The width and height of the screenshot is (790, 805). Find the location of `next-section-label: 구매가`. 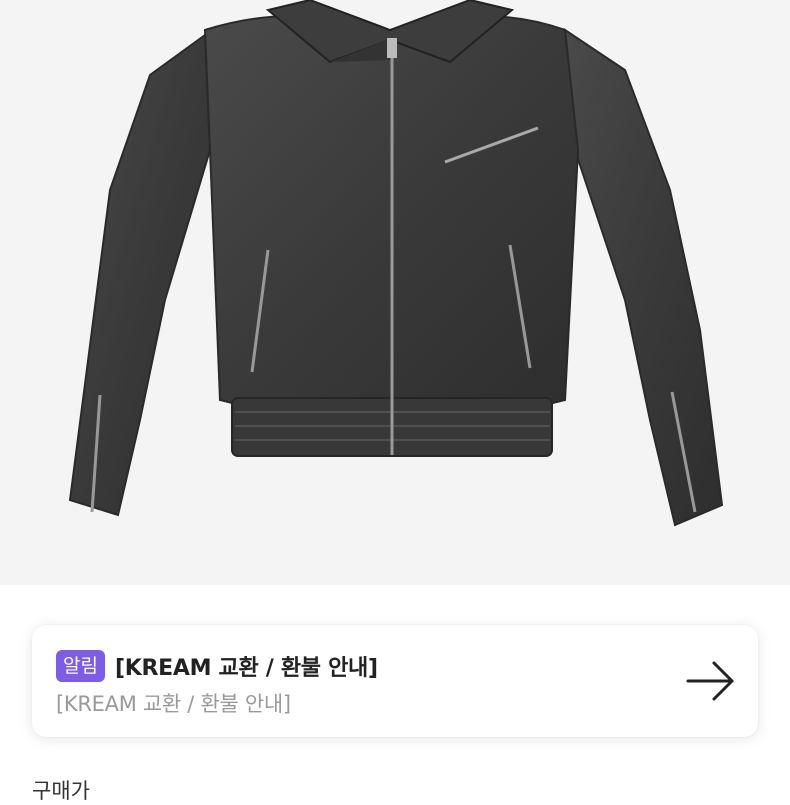

next-section-label: 구매가 is located at coordinates (61, 791).